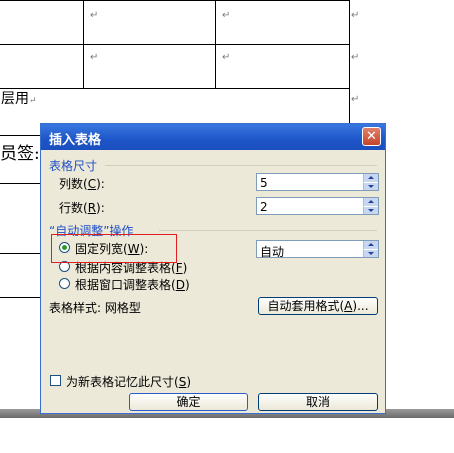  Describe the element at coordinates (19, 99) in the screenshot. I see `document-text-usage: 层用↵` at that location.